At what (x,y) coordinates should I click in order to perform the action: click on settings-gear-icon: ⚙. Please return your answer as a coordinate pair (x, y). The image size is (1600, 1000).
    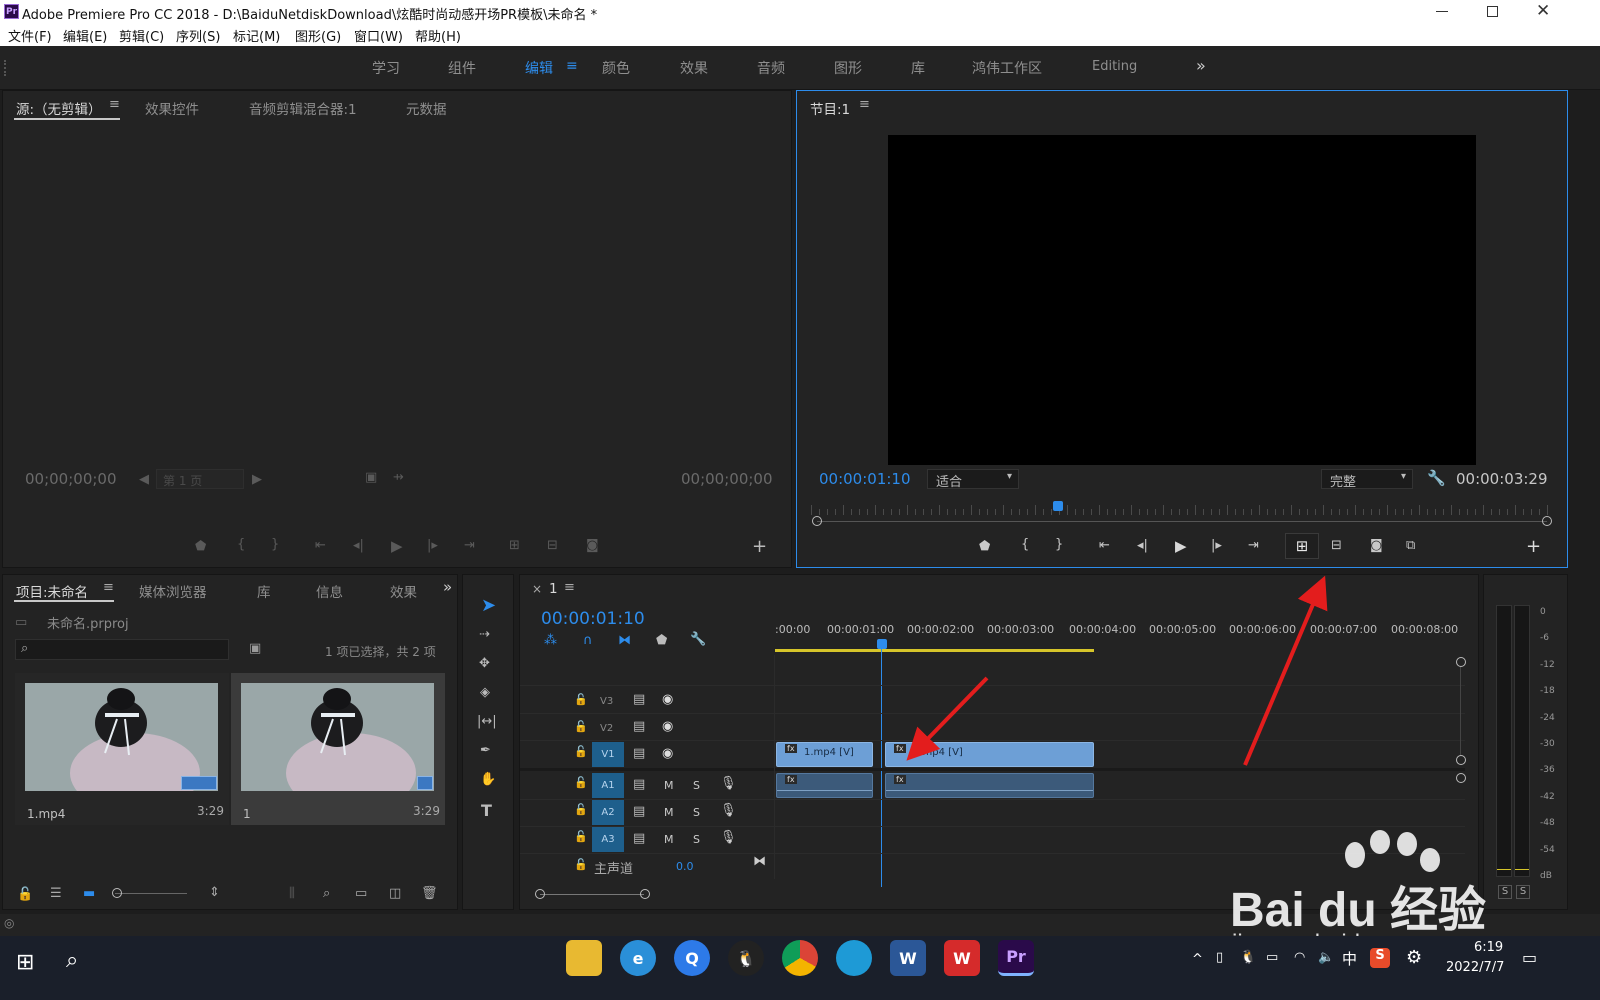
    Looking at the image, I should click on (1414, 957).